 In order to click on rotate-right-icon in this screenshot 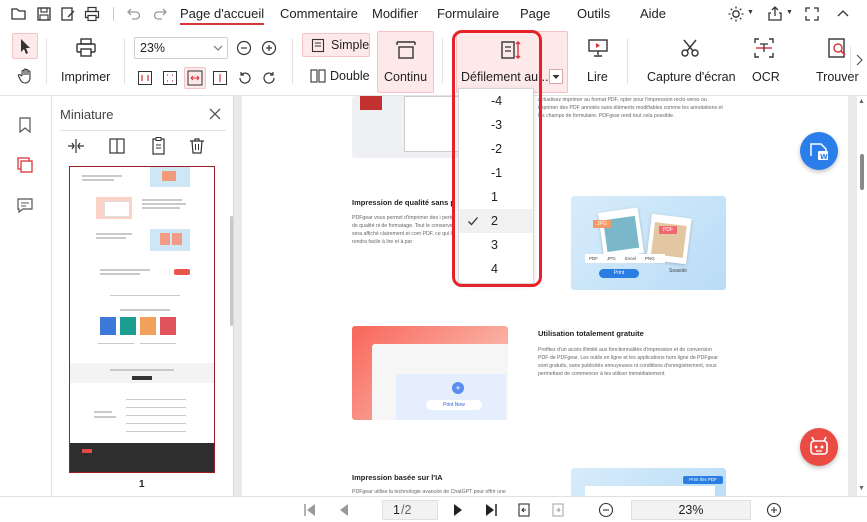, I will do `click(269, 78)`.